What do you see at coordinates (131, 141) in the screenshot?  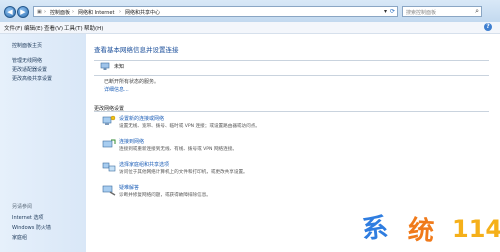 I see `task-connect-network-link: 连接到网络` at bounding box center [131, 141].